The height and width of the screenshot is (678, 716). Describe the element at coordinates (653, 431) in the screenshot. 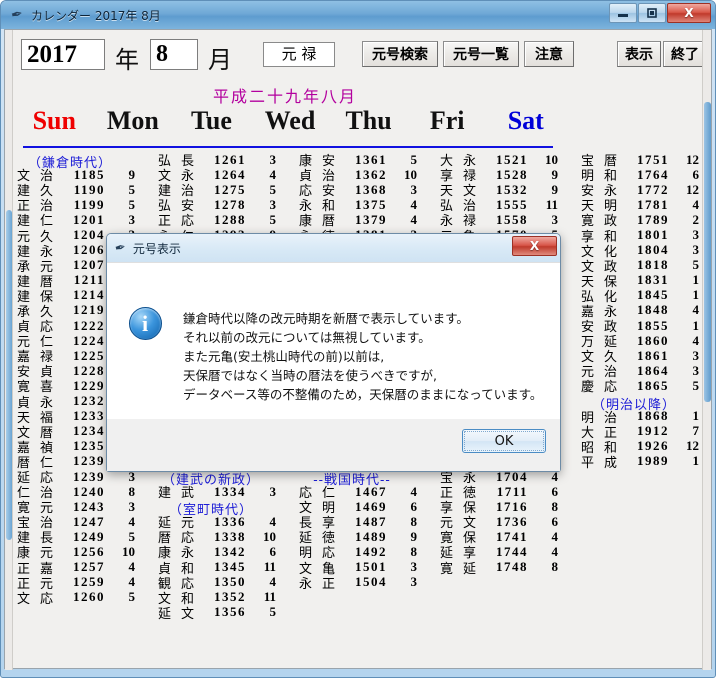

I see `era-start-year: 1912` at that location.